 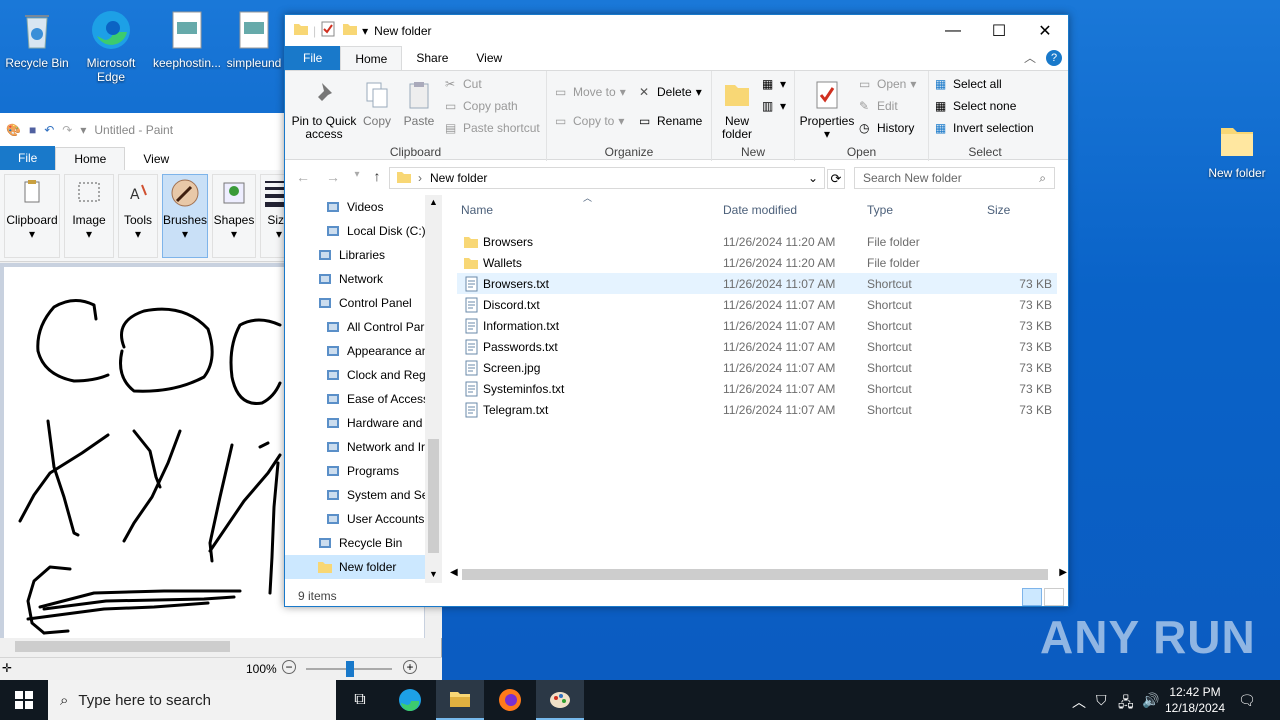 I want to click on new-folder-qat-icon, so click(x=350, y=30).